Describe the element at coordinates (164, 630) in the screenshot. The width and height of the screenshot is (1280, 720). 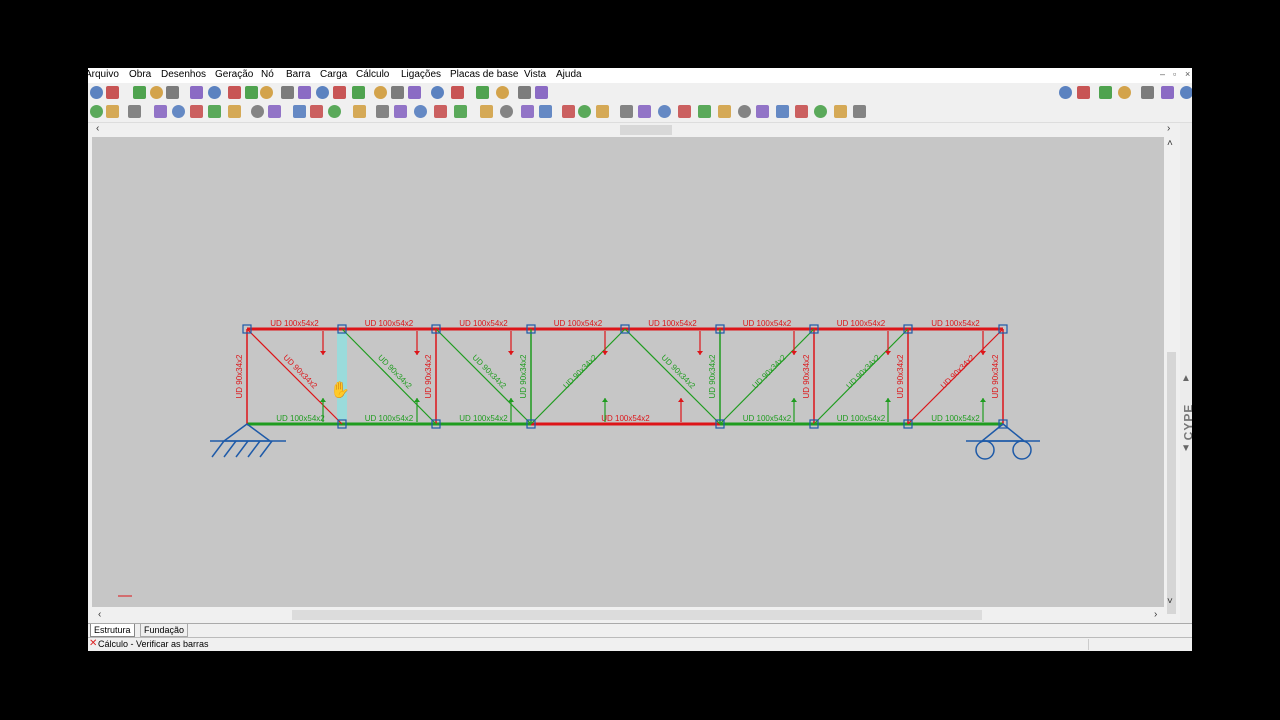
I see `tab-fundacao: Fundação` at that location.